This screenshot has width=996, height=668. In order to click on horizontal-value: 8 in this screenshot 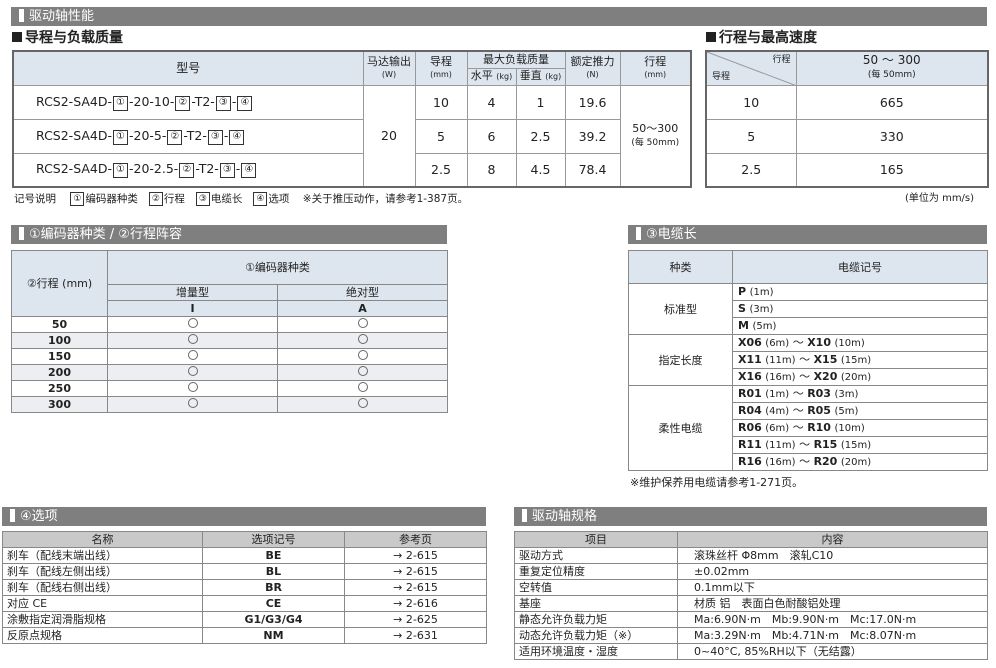, I will do `click(491, 170)`.